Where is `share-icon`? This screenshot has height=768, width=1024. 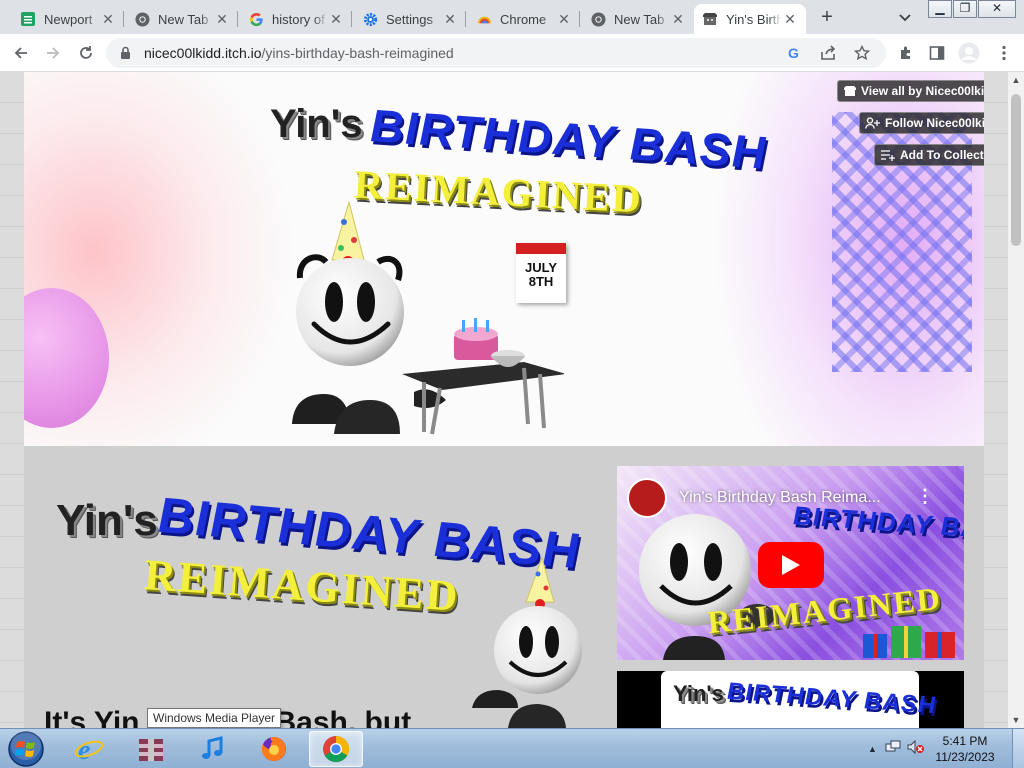
share-icon is located at coordinates (829, 53).